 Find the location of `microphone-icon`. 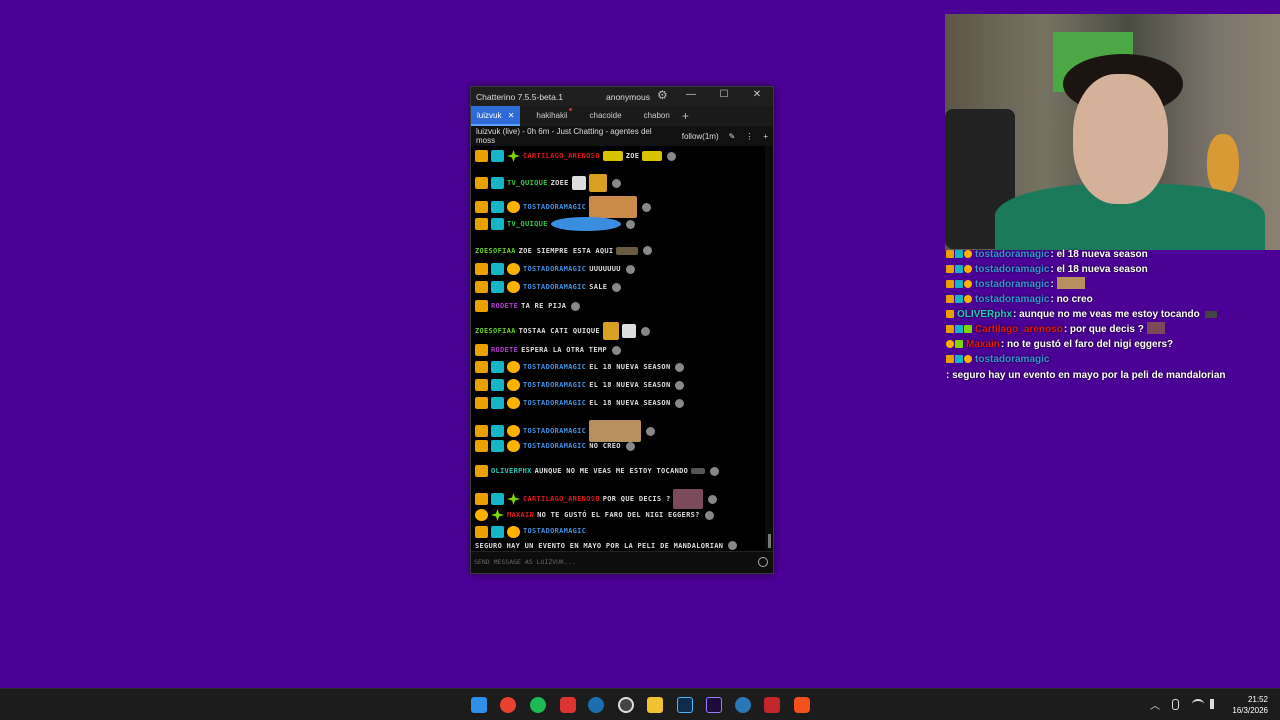

microphone-icon is located at coordinates (1175, 704).